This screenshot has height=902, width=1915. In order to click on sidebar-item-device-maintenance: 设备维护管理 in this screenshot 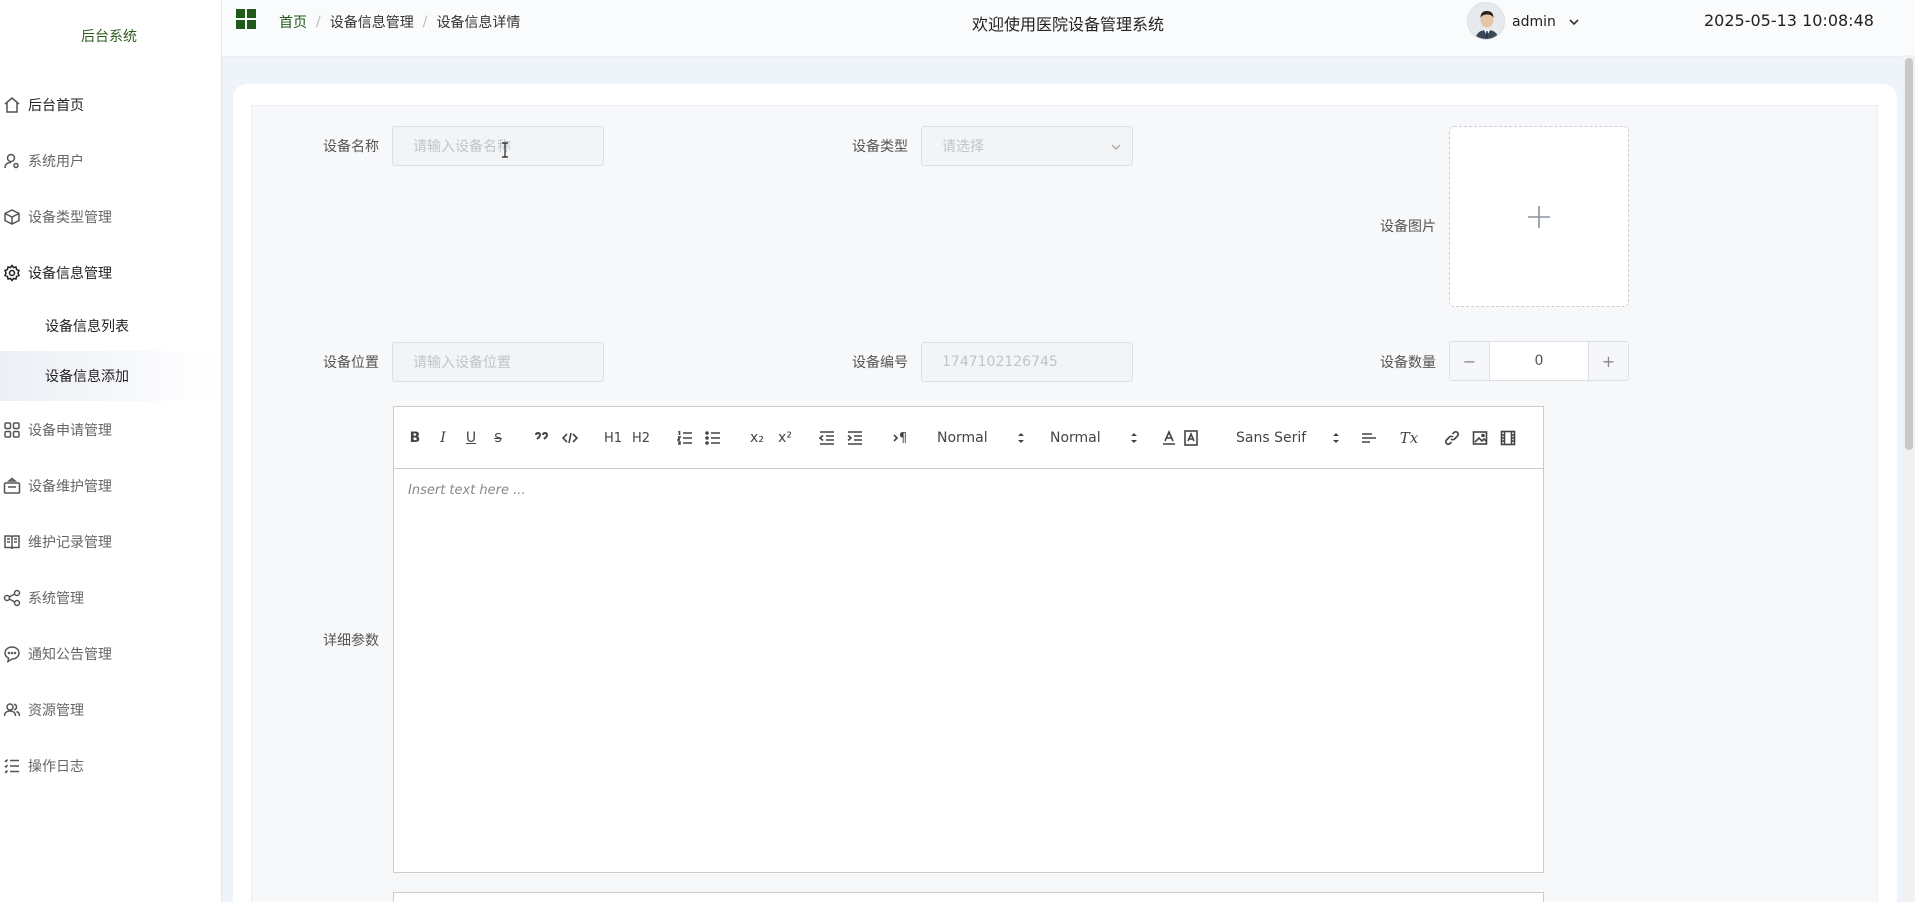, I will do `click(109, 486)`.